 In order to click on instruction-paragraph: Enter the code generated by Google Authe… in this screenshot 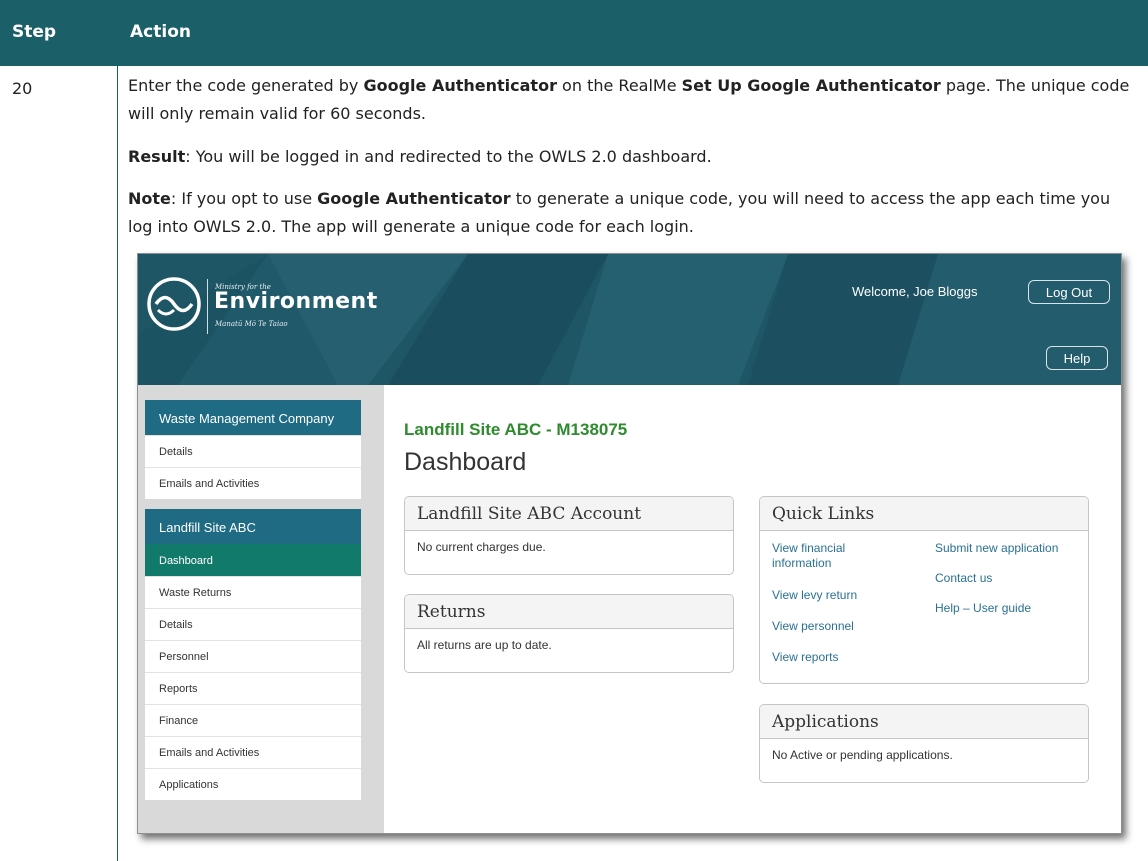, I will do `click(633, 100)`.